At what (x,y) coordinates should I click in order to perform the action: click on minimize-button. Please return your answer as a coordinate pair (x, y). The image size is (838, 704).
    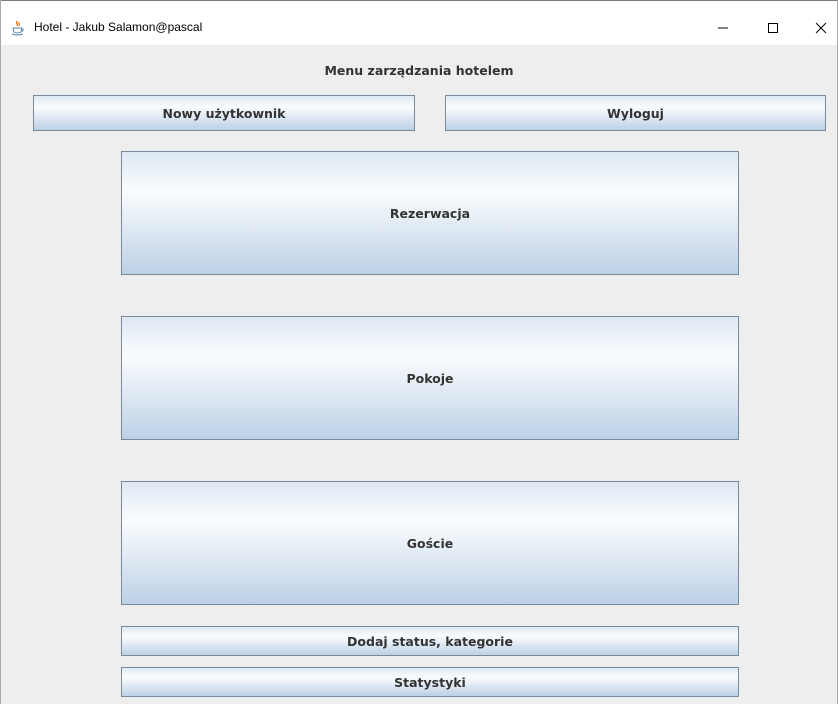
    Looking at the image, I should click on (723, 28).